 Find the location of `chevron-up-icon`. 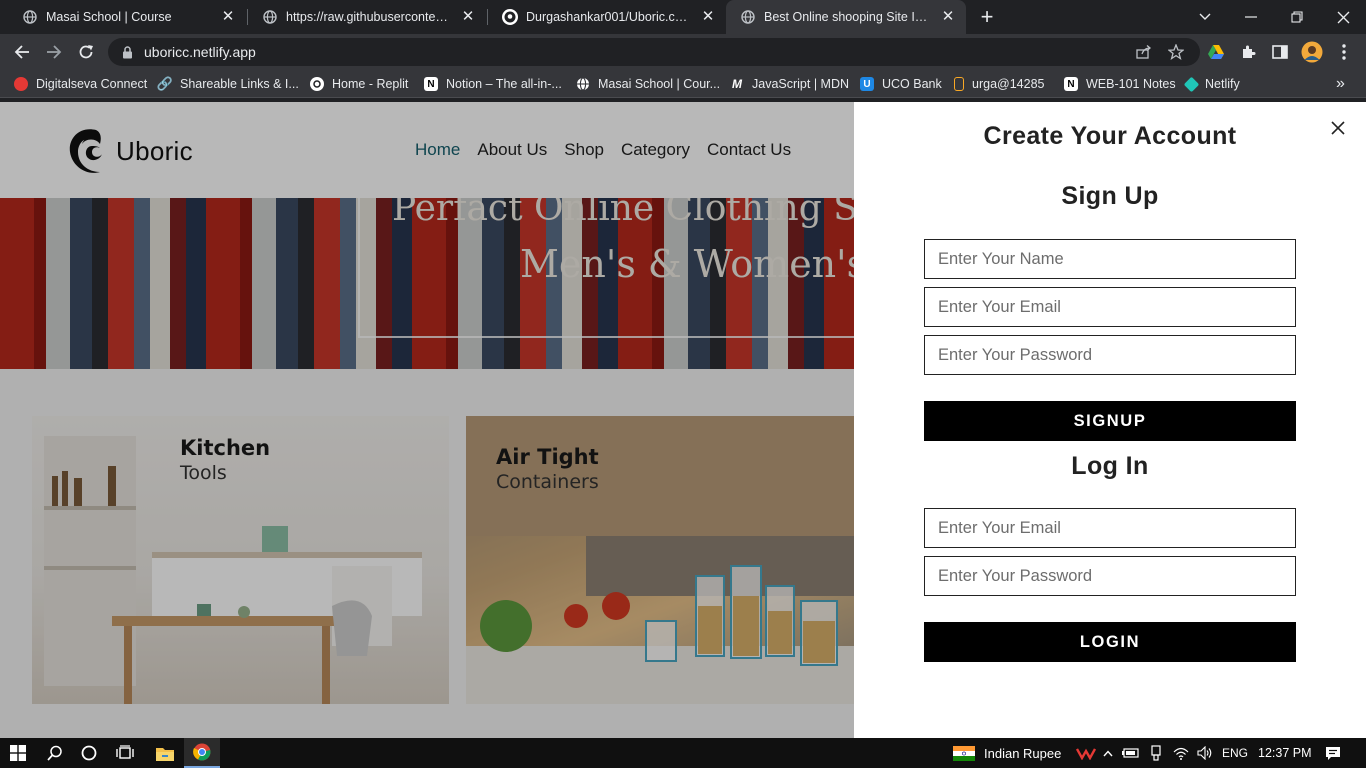

chevron-up-icon is located at coordinates (1108, 753).